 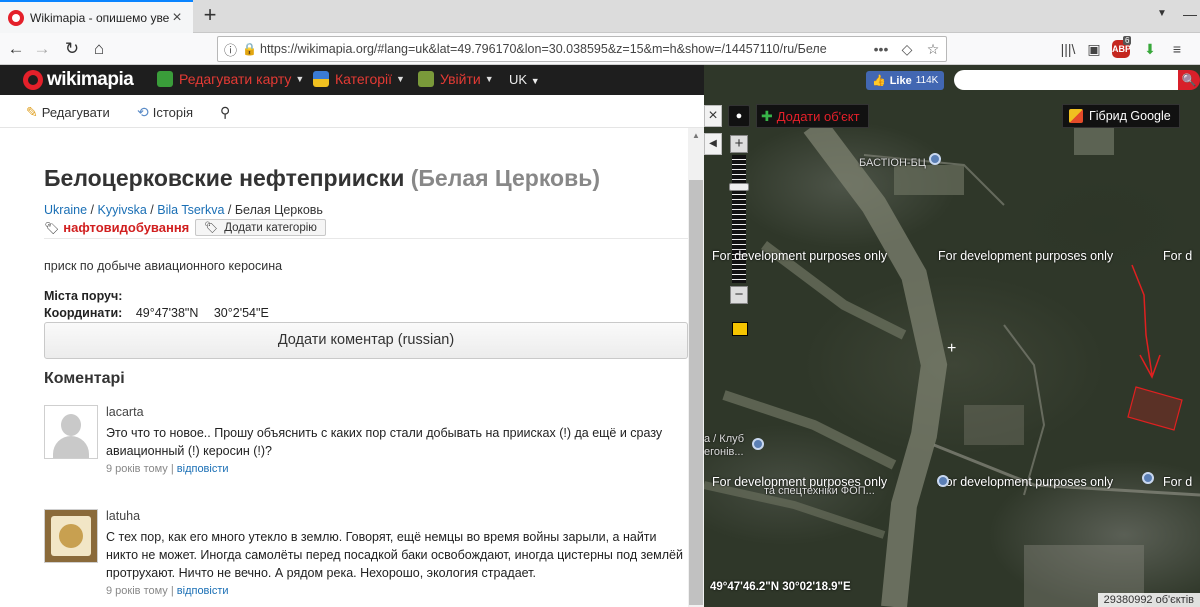 What do you see at coordinates (739, 187) in the screenshot?
I see `zoom-slider-handle` at bounding box center [739, 187].